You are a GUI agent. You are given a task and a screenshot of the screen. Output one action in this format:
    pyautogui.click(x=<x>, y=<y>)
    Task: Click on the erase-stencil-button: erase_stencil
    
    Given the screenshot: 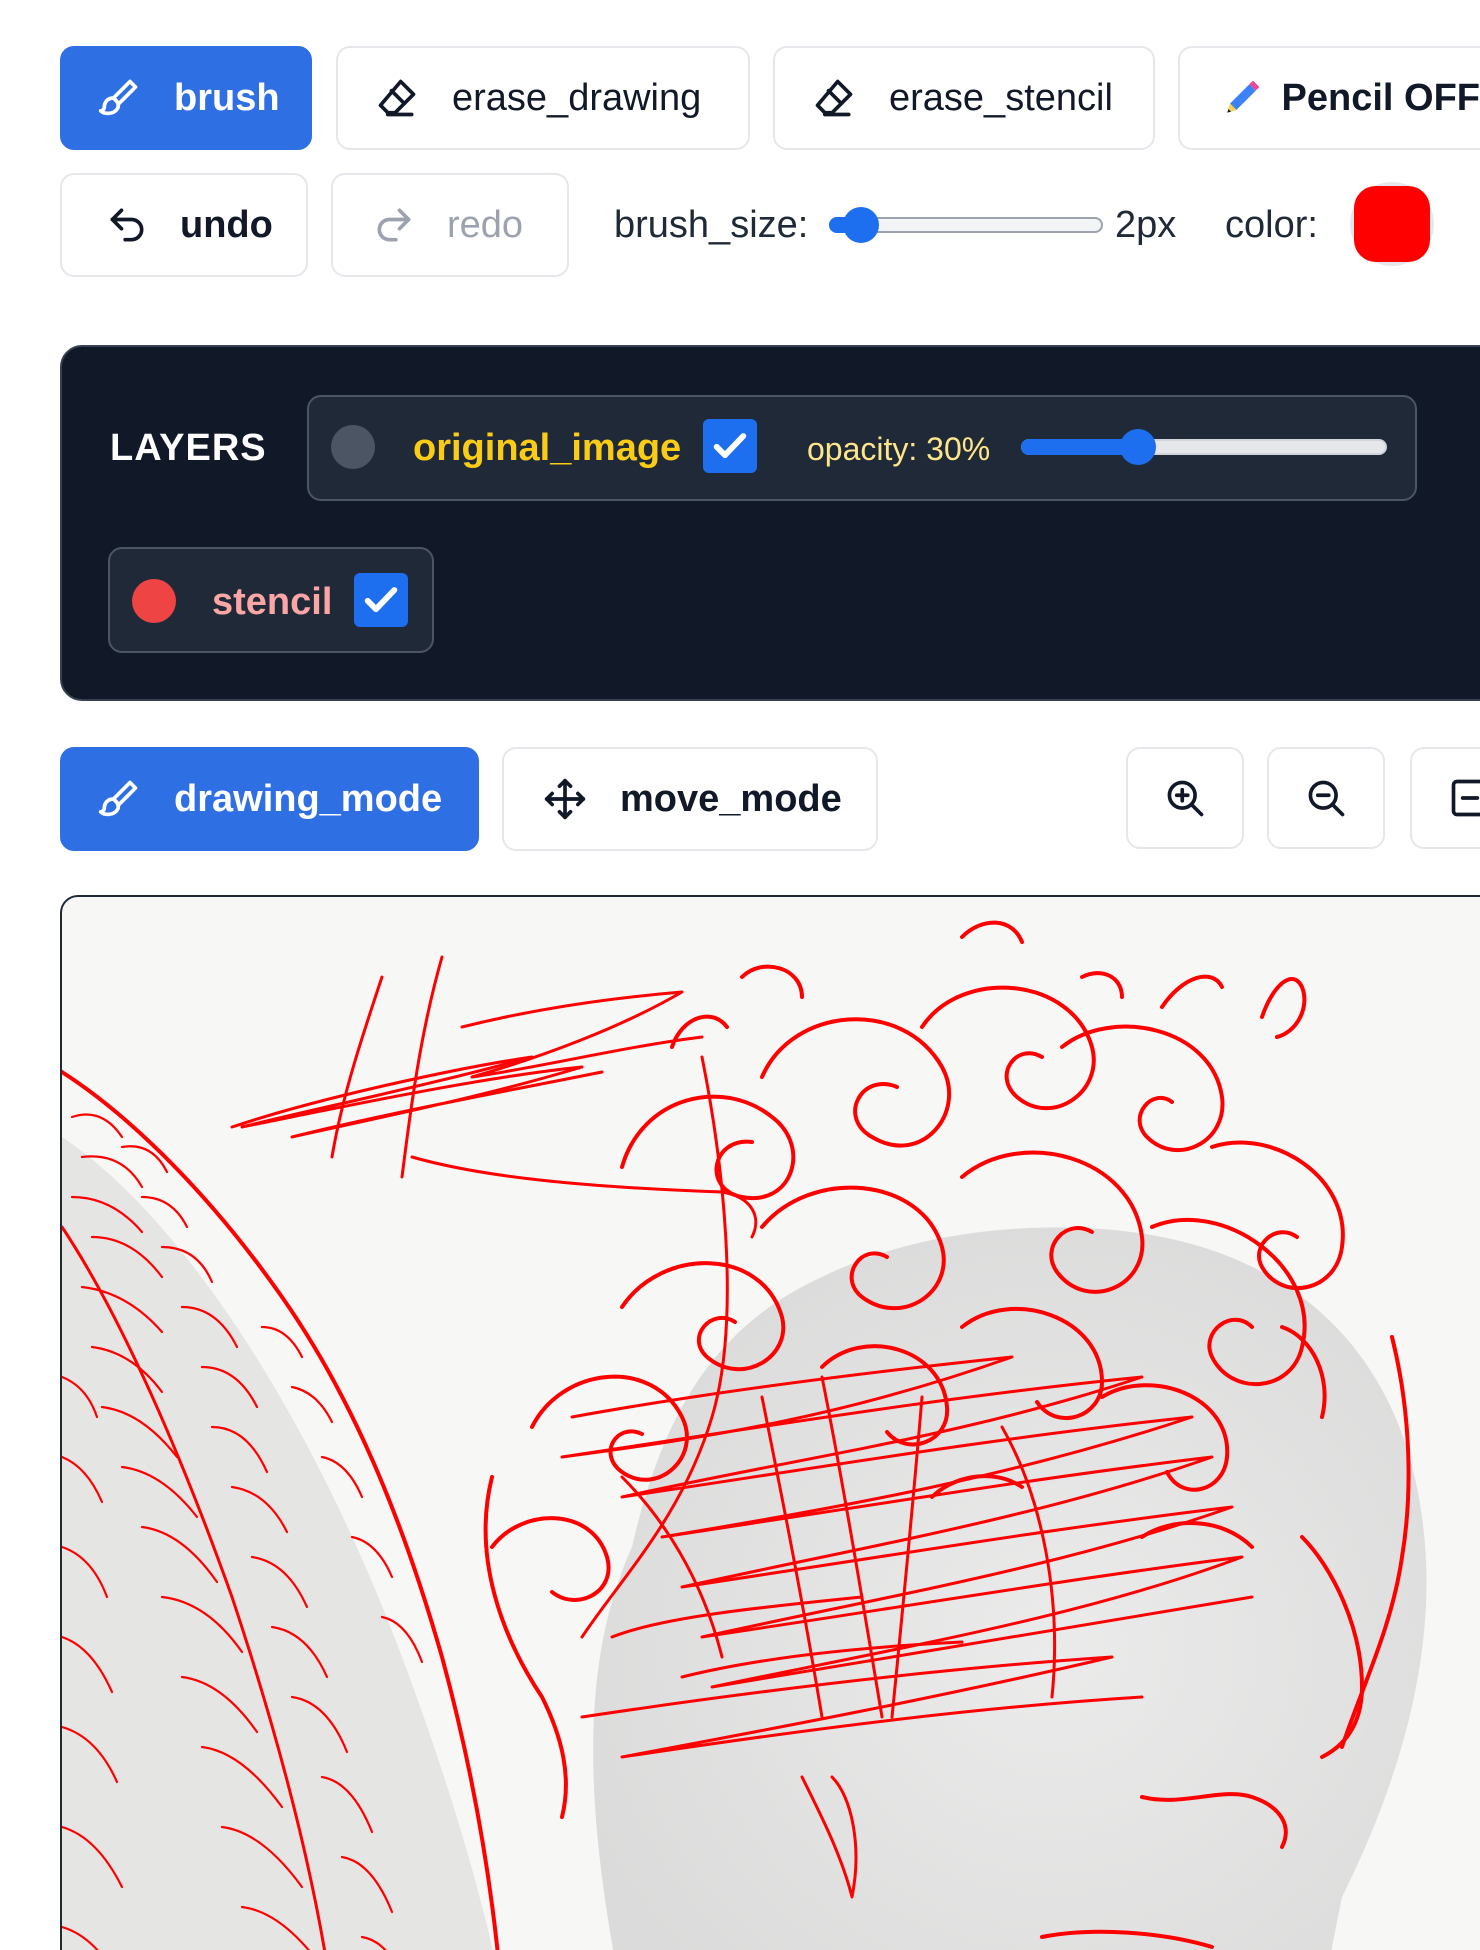 What is the action you would take?
    pyautogui.click(x=964, y=98)
    